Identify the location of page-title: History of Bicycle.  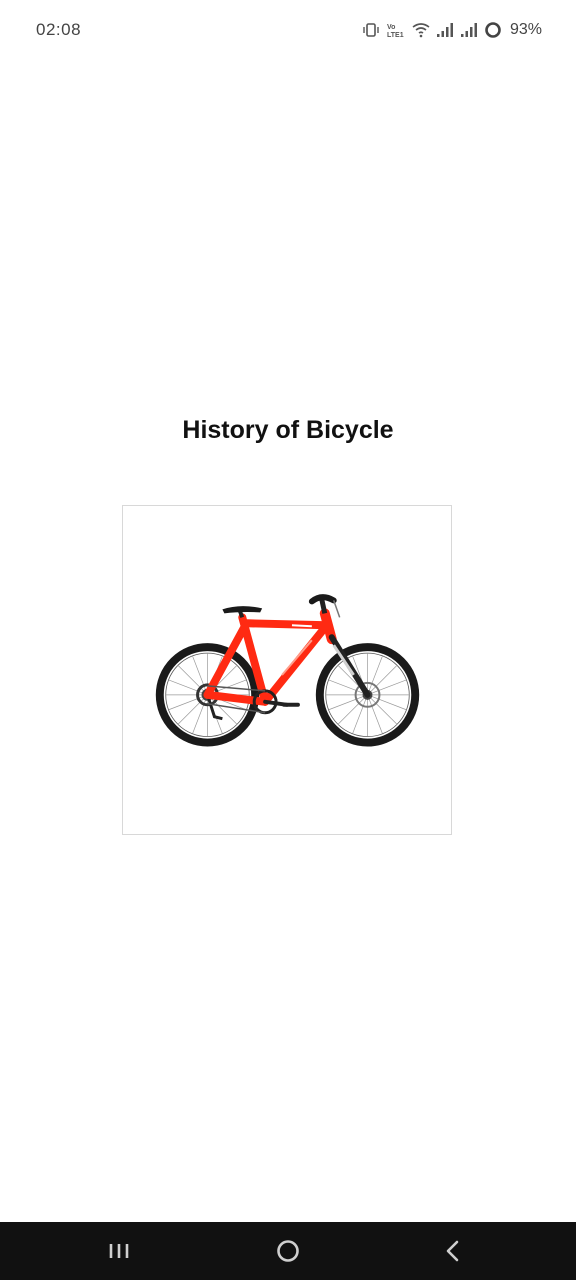
(288, 430).